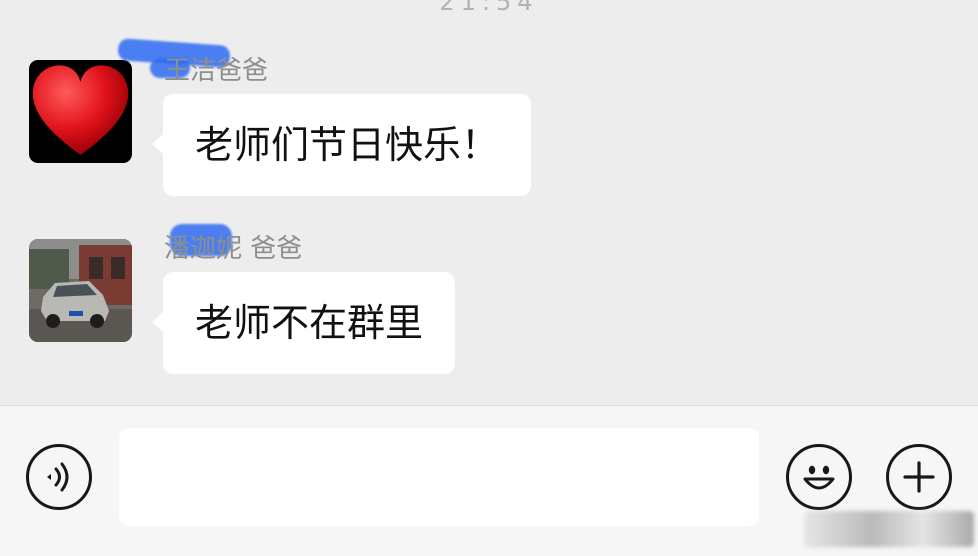 The image size is (978, 556). What do you see at coordinates (889, 529) in the screenshot?
I see `watermark` at bounding box center [889, 529].